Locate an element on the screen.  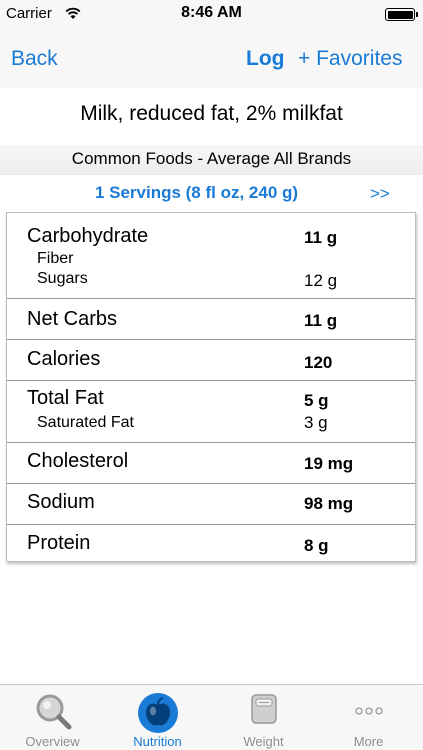
nutrient-row-net-carbs: Net Carbs 11 g is located at coordinates (211, 319).